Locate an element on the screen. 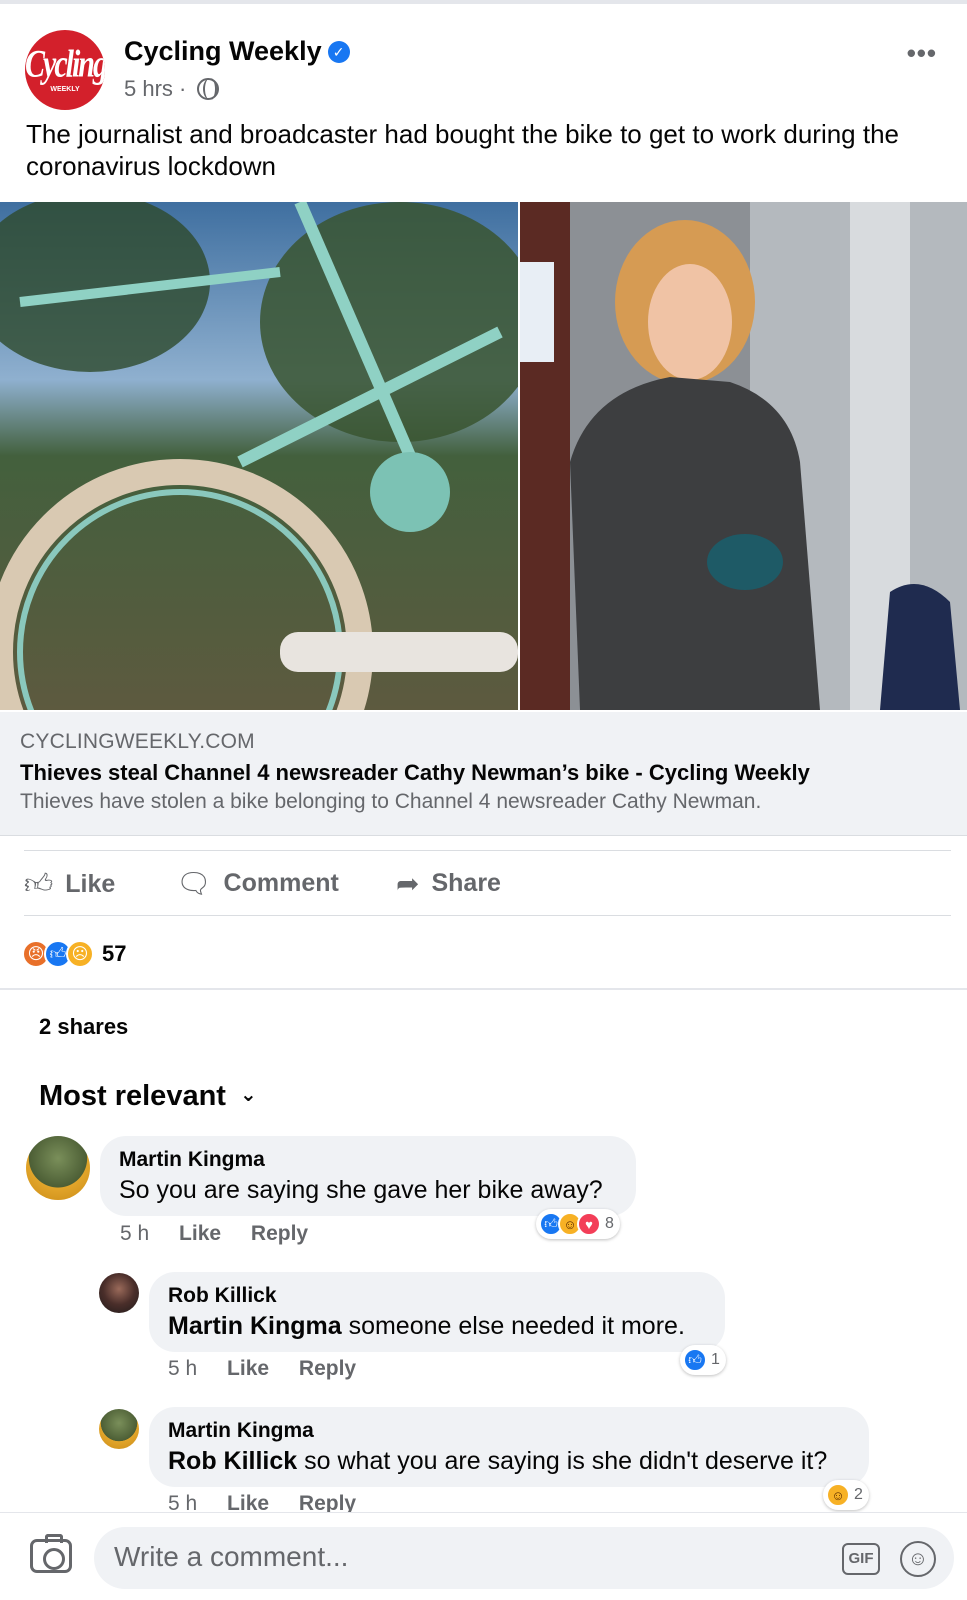 The height and width of the screenshot is (1600, 967). comment-reaction-count: 1 is located at coordinates (715, 1359).